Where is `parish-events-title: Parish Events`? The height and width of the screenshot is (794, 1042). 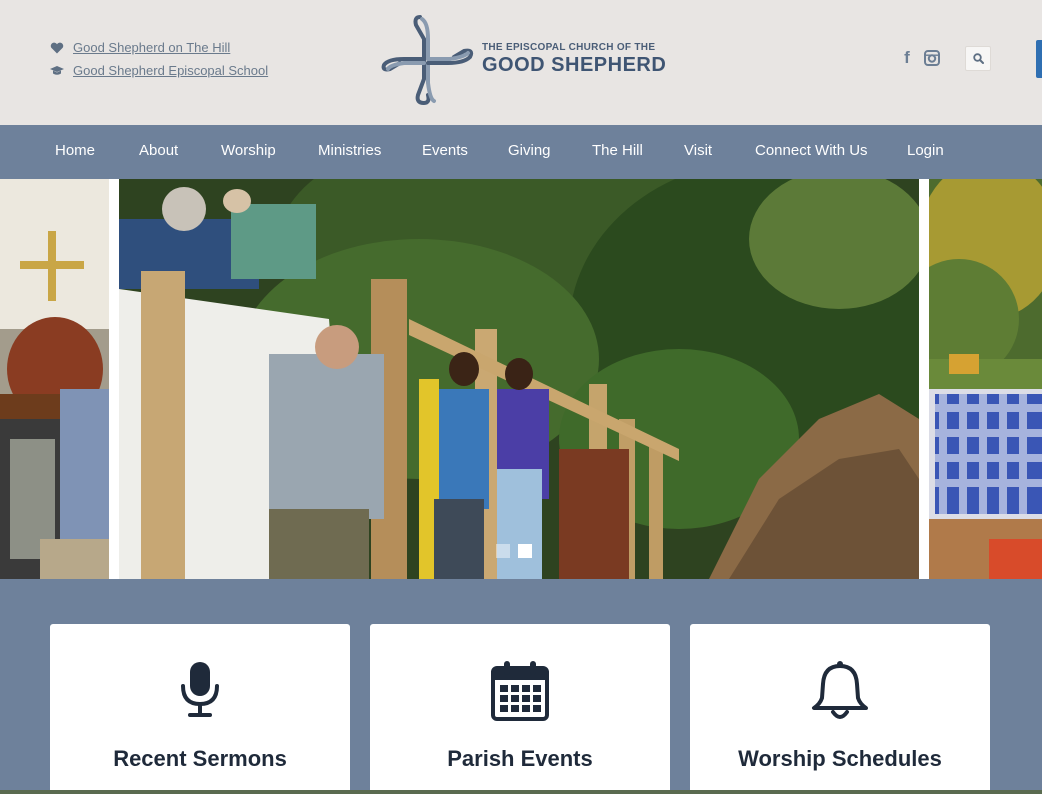 parish-events-title: Parish Events is located at coordinates (520, 758).